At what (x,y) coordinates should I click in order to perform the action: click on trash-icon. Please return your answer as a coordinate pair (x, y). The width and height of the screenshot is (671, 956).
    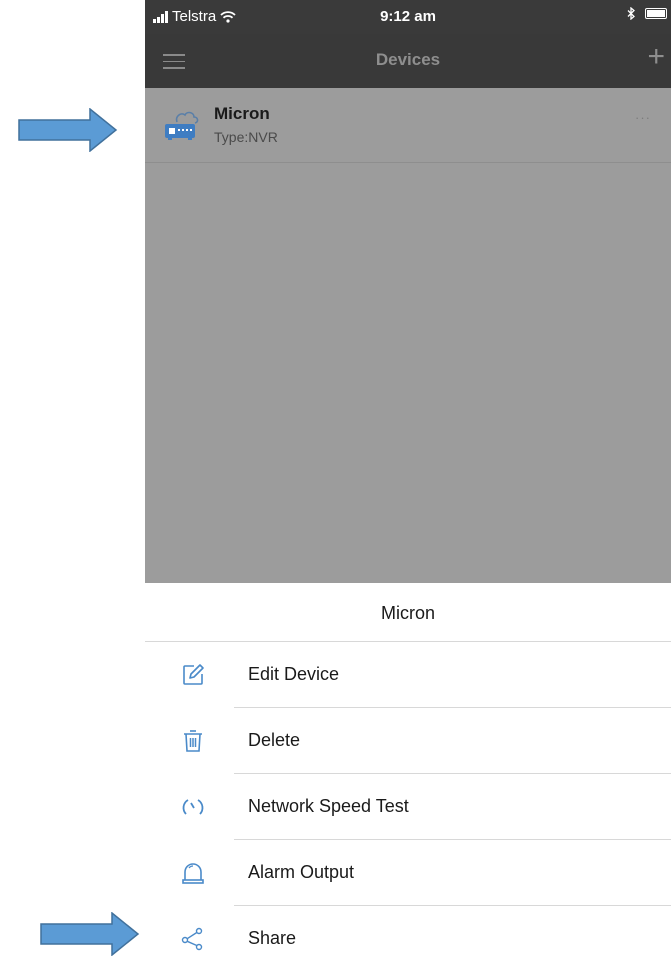
    Looking at the image, I should click on (193, 741).